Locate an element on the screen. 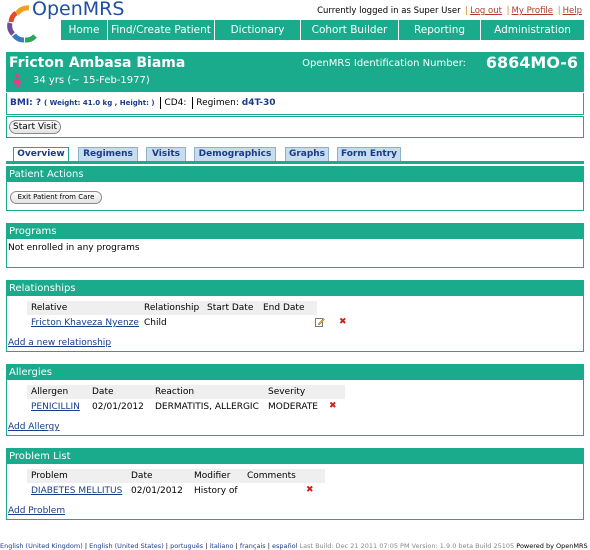 Image resolution: width=590 pixels, height=550 pixels. nav-cohort-builder: Cohort Builder is located at coordinates (349, 30).